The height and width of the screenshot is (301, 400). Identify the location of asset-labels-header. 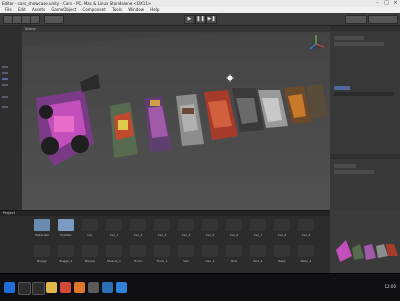
(365, 156).